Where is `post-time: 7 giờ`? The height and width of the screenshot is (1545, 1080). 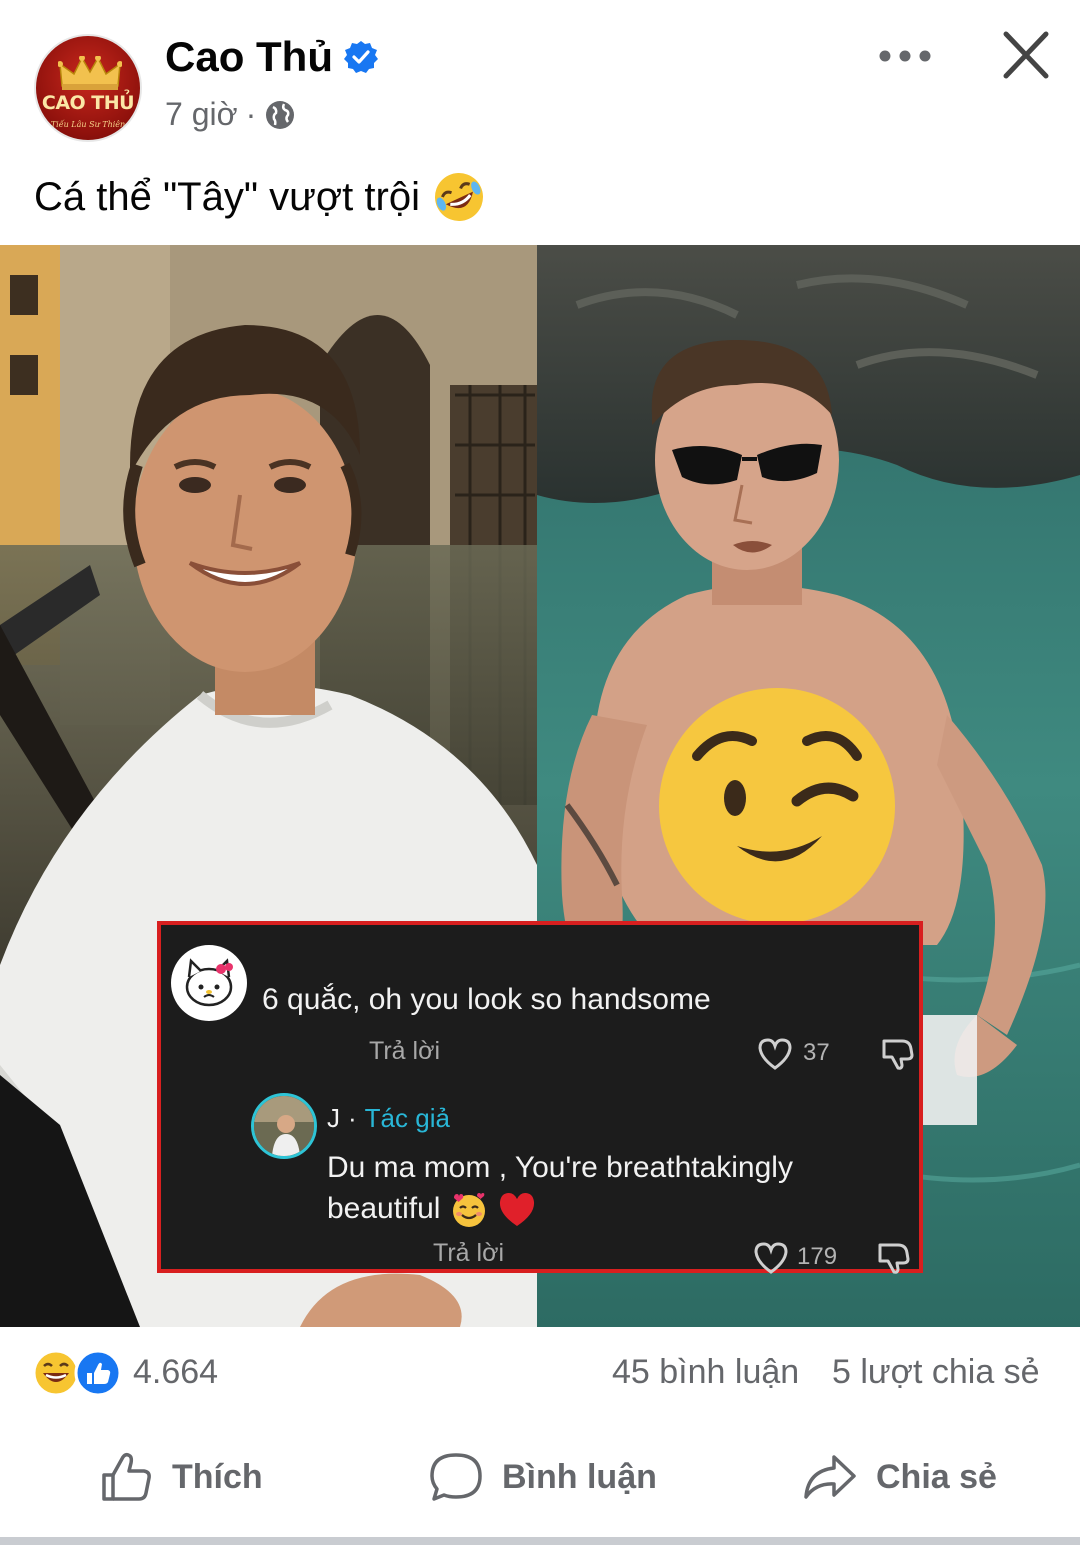
post-time: 7 giờ is located at coordinates (201, 114).